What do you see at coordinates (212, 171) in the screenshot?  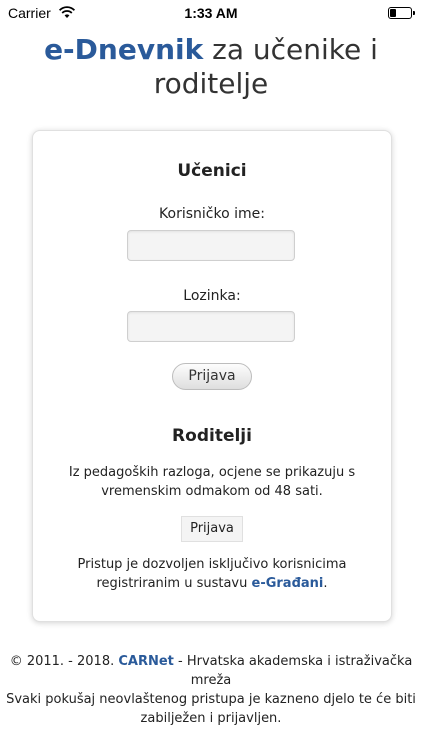 I see `students-heading: Učenici` at bounding box center [212, 171].